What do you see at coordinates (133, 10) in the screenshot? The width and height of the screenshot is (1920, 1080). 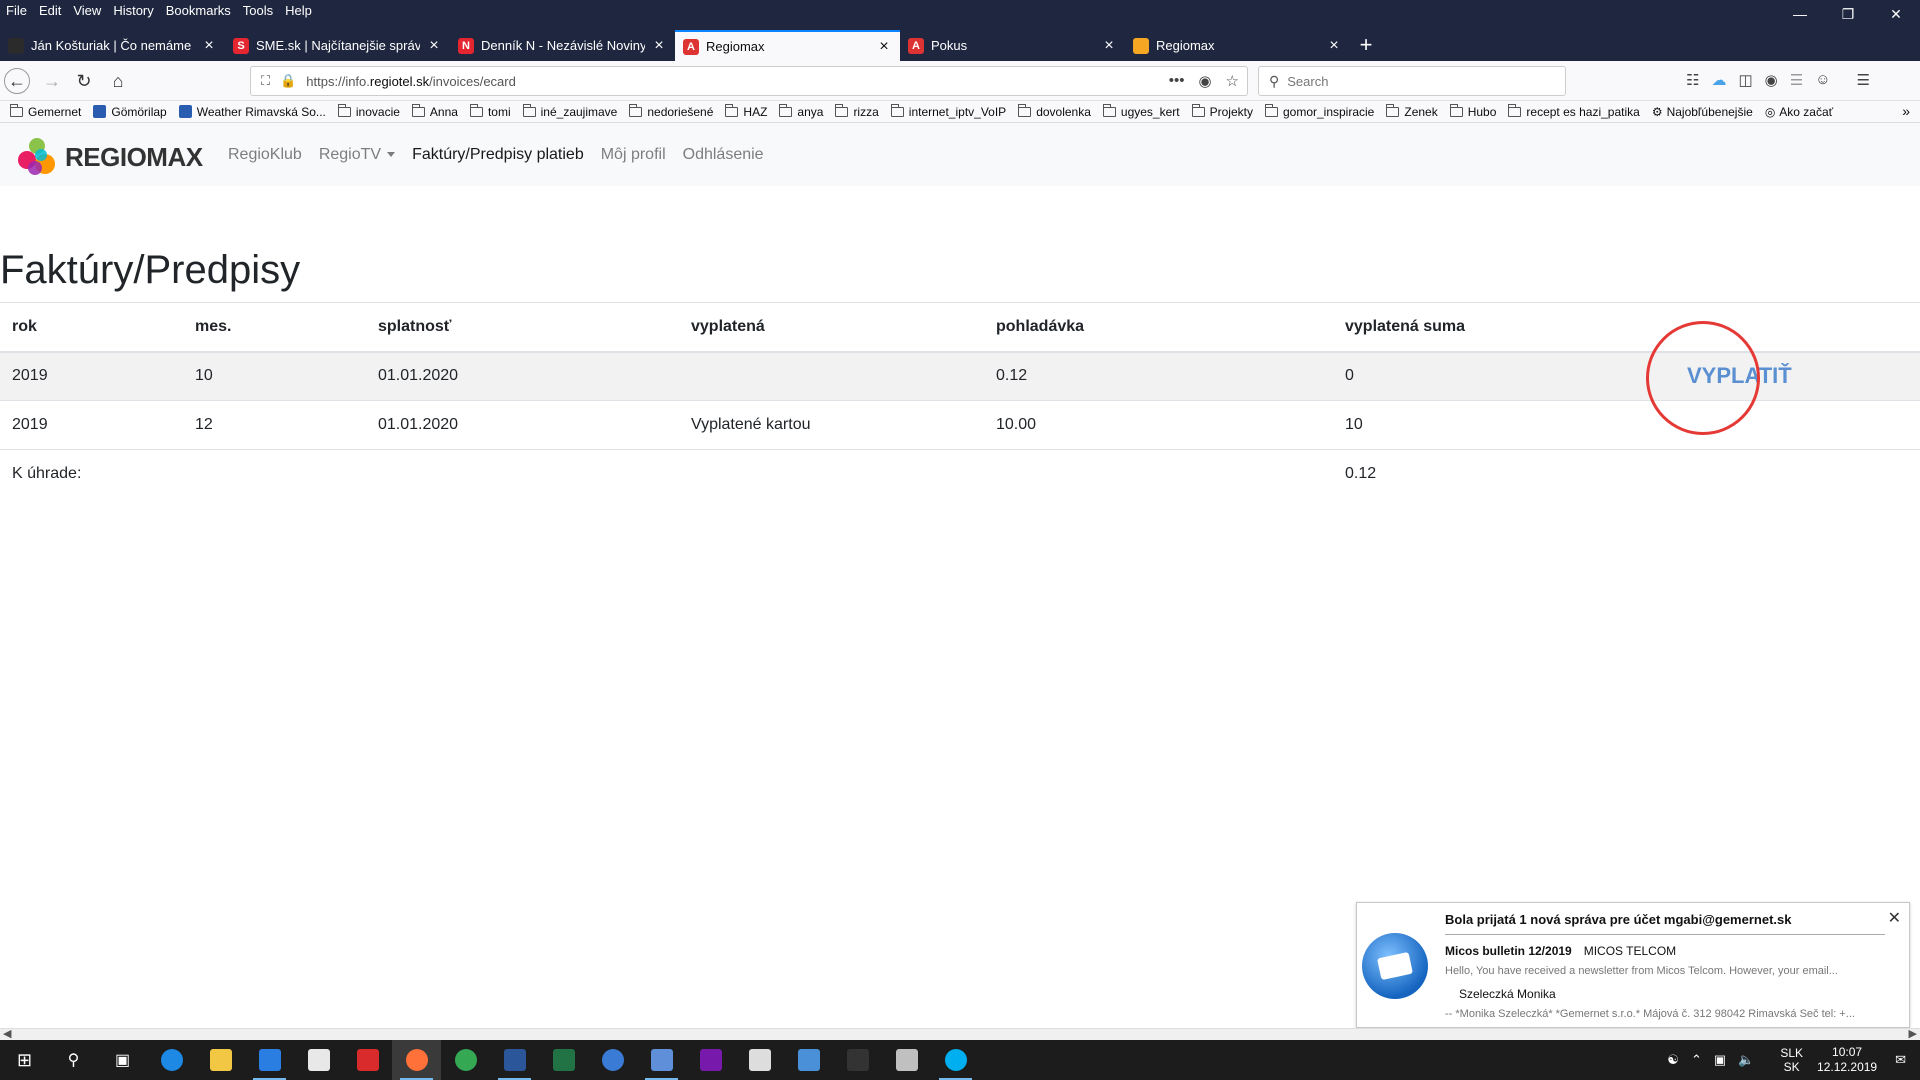 I see `menu-item-history: History` at bounding box center [133, 10].